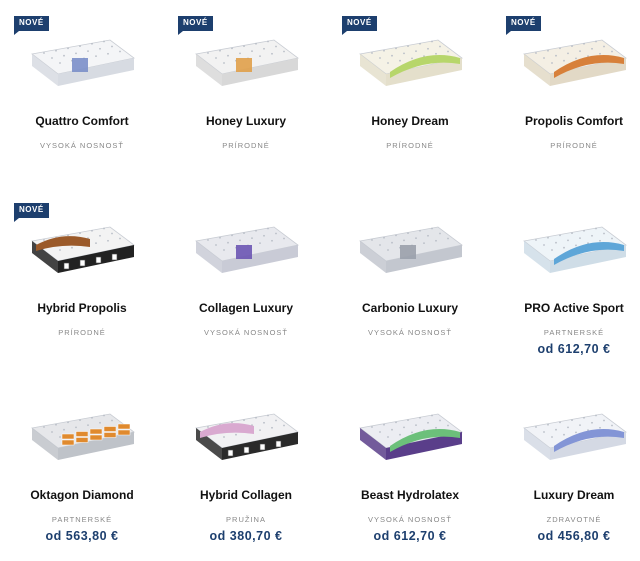 The width and height of the screenshot is (640, 561). What do you see at coordinates (82, 308) in the screenshot?
I see `product-name: Hybrid Propolis` at bounding box center [82, 308].